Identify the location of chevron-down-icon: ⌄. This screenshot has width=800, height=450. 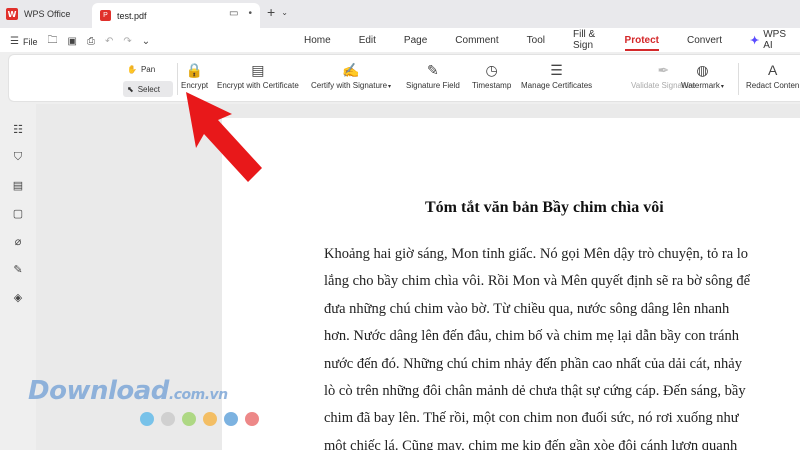
(284, 12).